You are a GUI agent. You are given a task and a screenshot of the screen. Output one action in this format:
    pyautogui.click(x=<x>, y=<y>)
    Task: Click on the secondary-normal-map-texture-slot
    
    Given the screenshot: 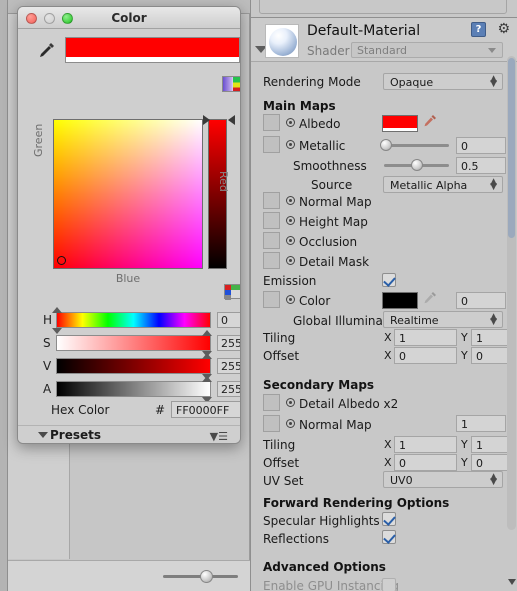 What is the action you would take?
    pyautogui.click(x=271, y=423)
    